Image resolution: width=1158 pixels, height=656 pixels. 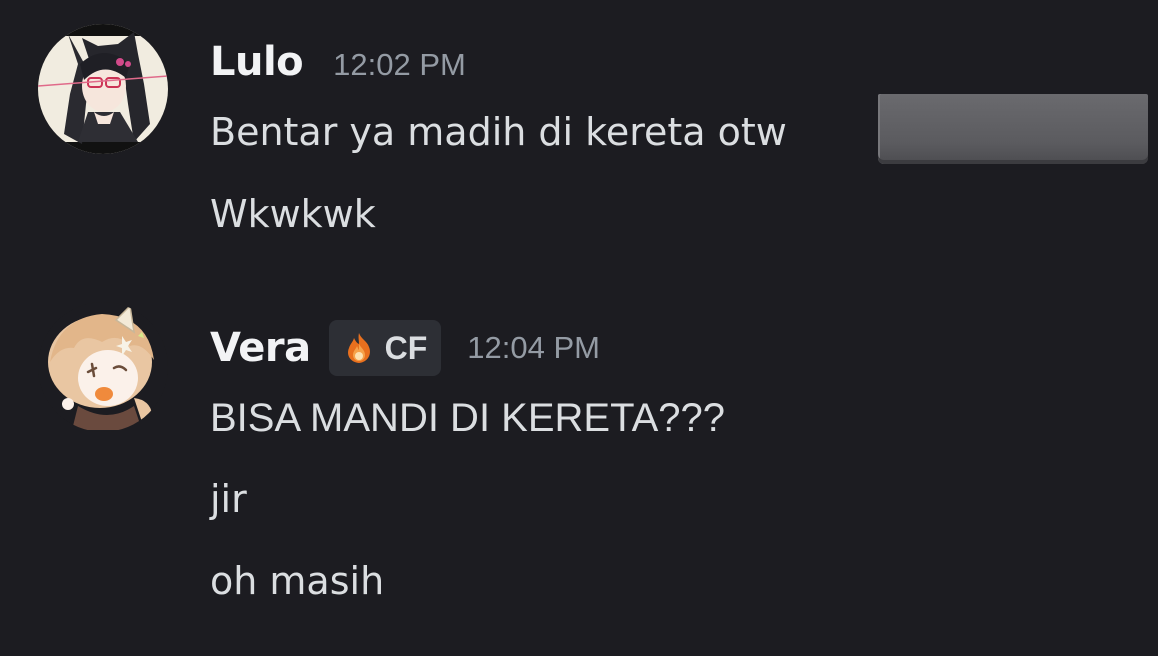 I want to click on flame-icon, so click(x=358, y=348).